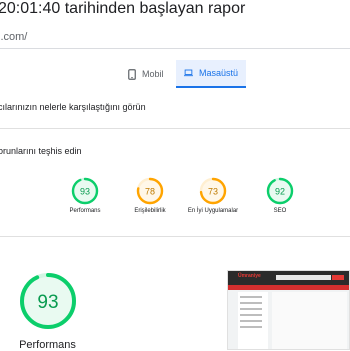  What do you see at coordinates (85, 211) in the screenshot?
I see `score-label: Performans` at bounding box center [85, 211].